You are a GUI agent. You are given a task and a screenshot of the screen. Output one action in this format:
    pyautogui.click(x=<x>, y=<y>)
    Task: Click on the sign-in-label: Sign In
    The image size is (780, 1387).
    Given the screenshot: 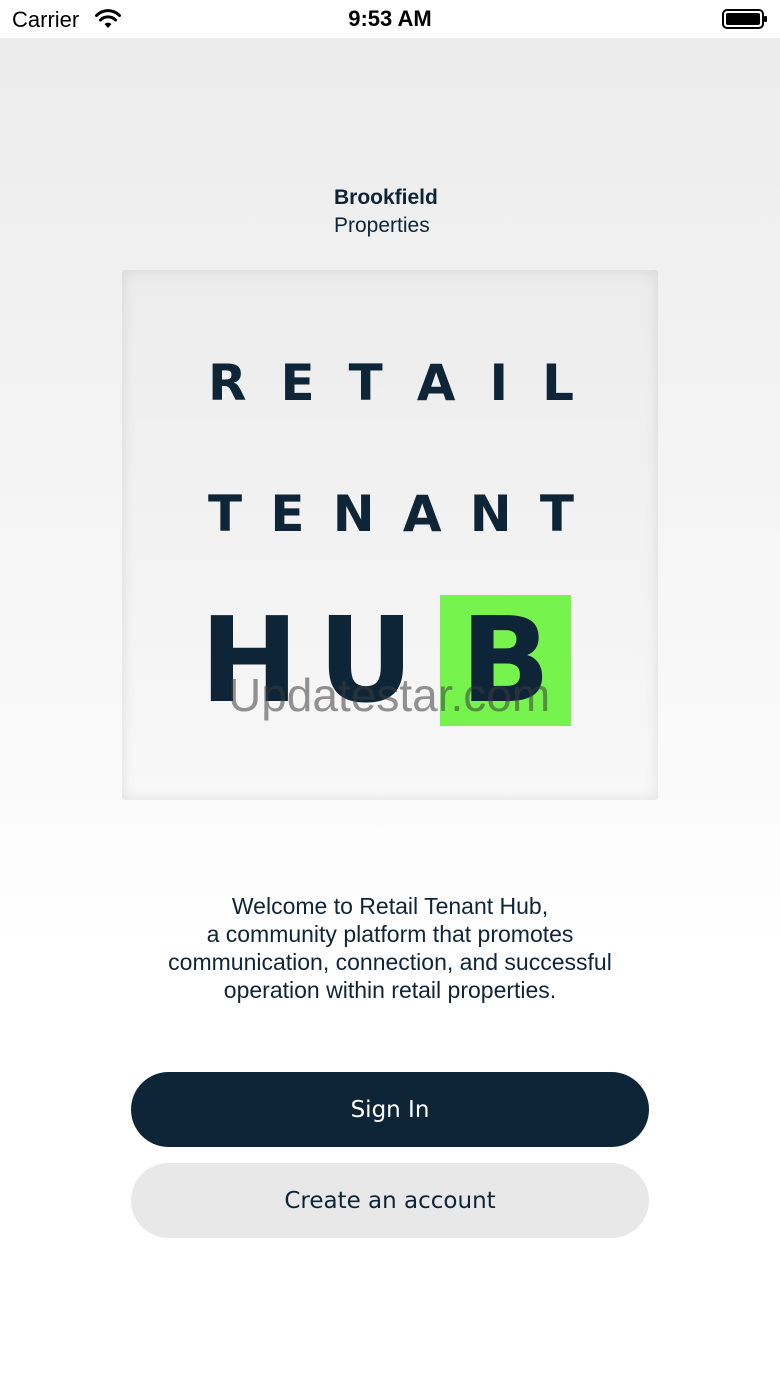 What is the action you would take?
    pyautogui.click(x=390, y=1109)
    